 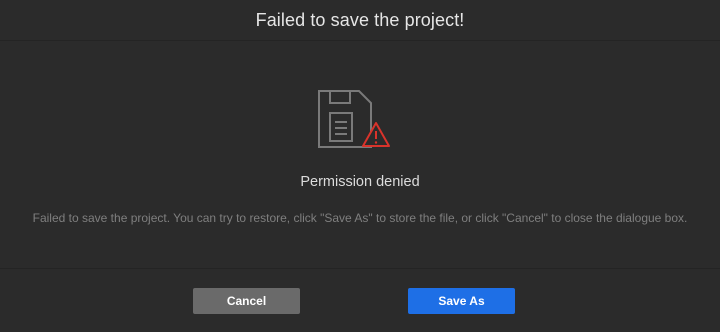 I want to click on dialog-title: Failed to save the project!, so click(x=360, y=19).